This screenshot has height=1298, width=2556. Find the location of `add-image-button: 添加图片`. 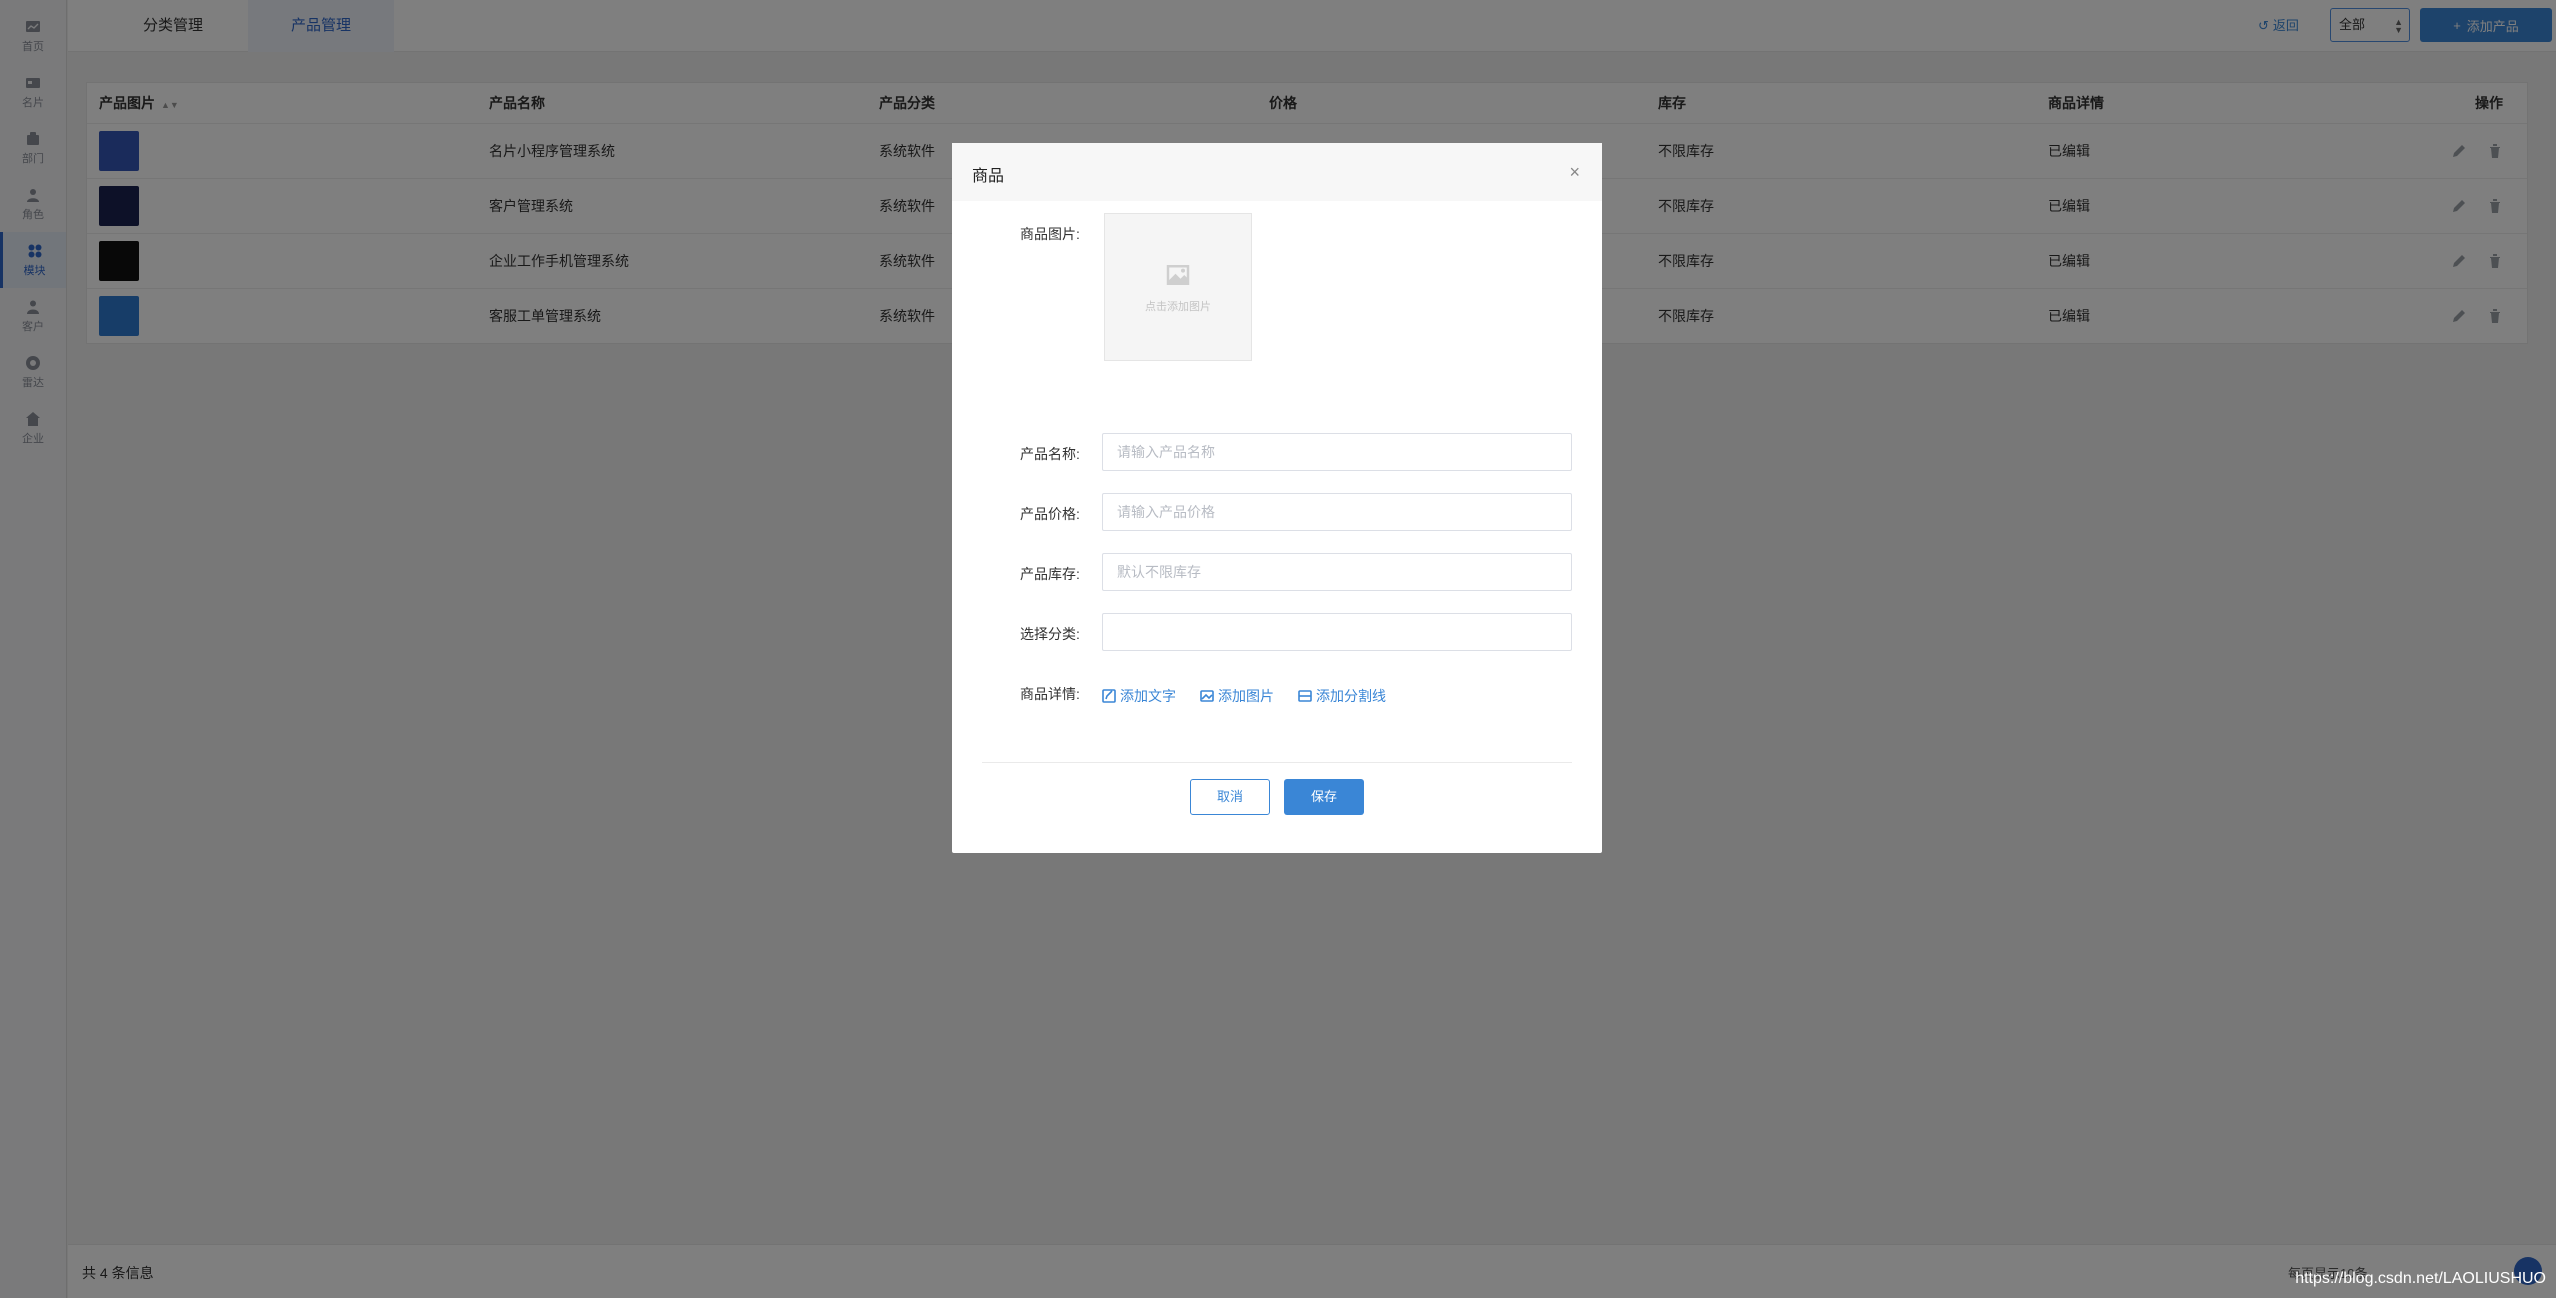

add-image-button: 添加图片 is located at coordinates (1237, 696).